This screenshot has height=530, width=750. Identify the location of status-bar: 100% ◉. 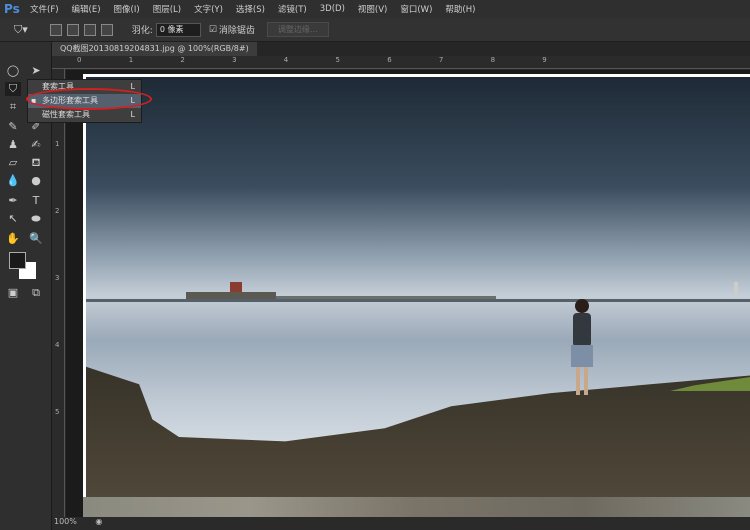
(401, 523).